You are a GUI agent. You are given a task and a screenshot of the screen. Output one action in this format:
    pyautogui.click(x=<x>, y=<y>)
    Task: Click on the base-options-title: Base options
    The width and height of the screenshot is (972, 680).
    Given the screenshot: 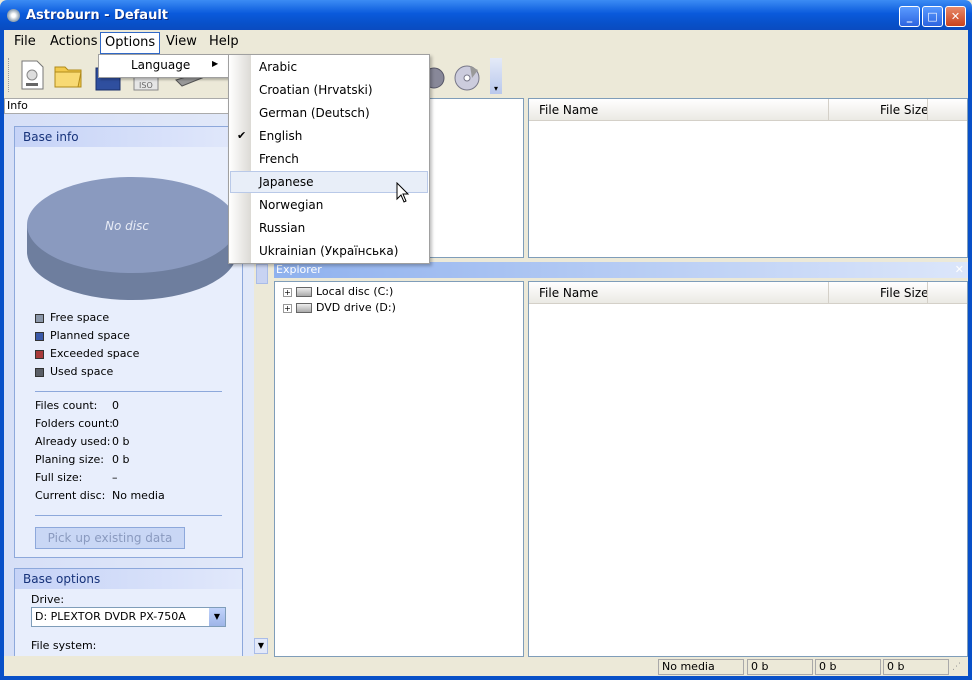 What is the action you would take?
    pyautogui.click(x=128, y=579)
    